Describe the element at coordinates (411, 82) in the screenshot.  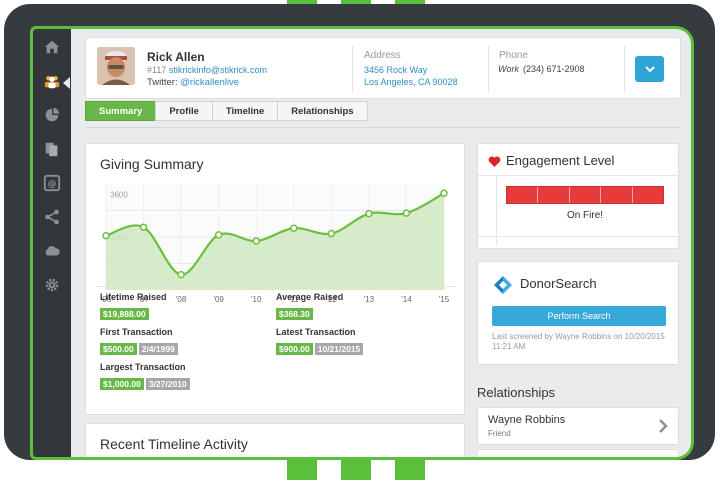
I see `address-line2: Los Angeles, CA 90028` at that location.